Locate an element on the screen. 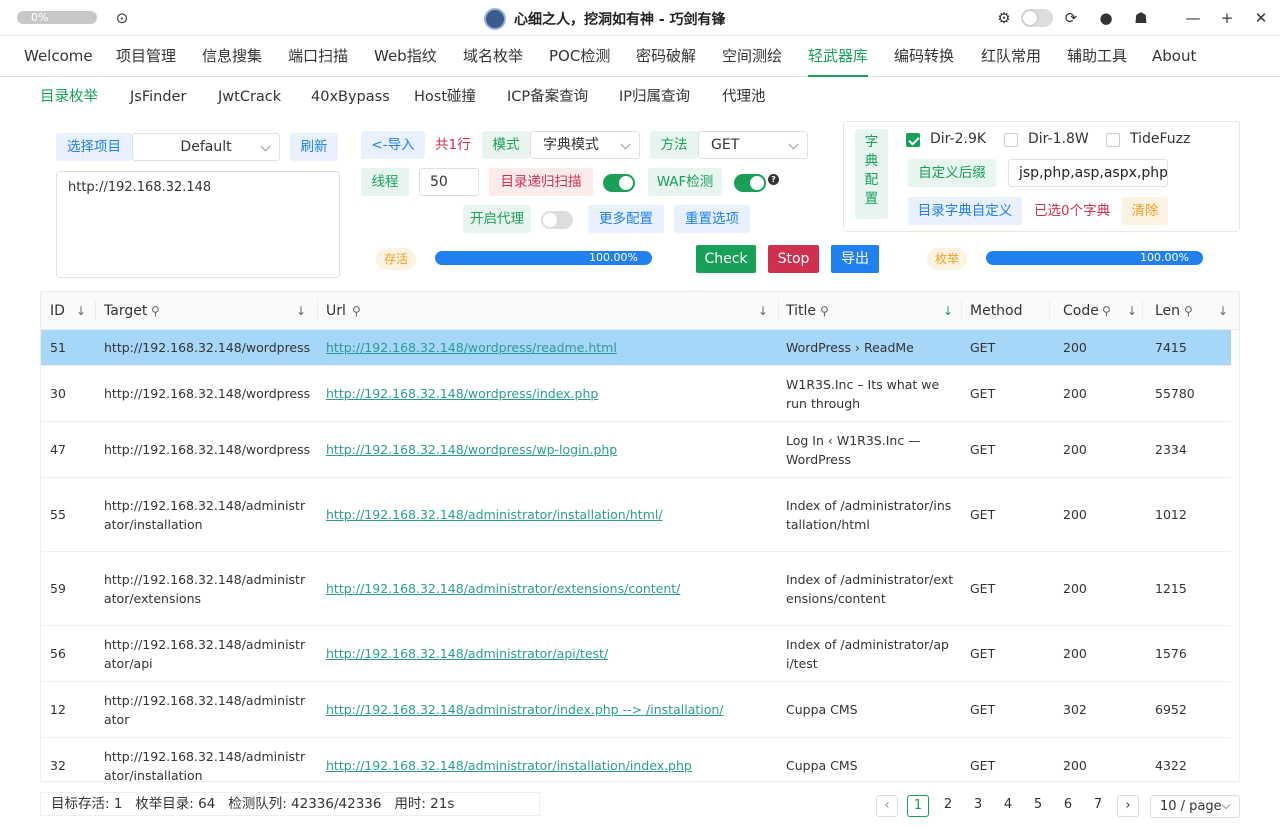  tab-icp: ICP备案查询 is located at coordinates (547, 97).